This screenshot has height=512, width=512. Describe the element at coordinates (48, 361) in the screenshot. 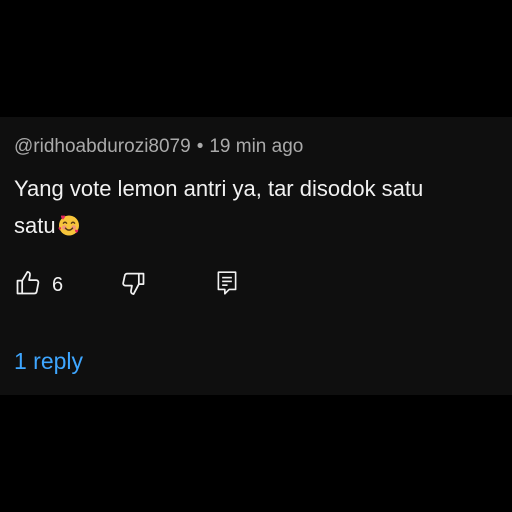

I see `view-replies-link: 1 reply` at that location.